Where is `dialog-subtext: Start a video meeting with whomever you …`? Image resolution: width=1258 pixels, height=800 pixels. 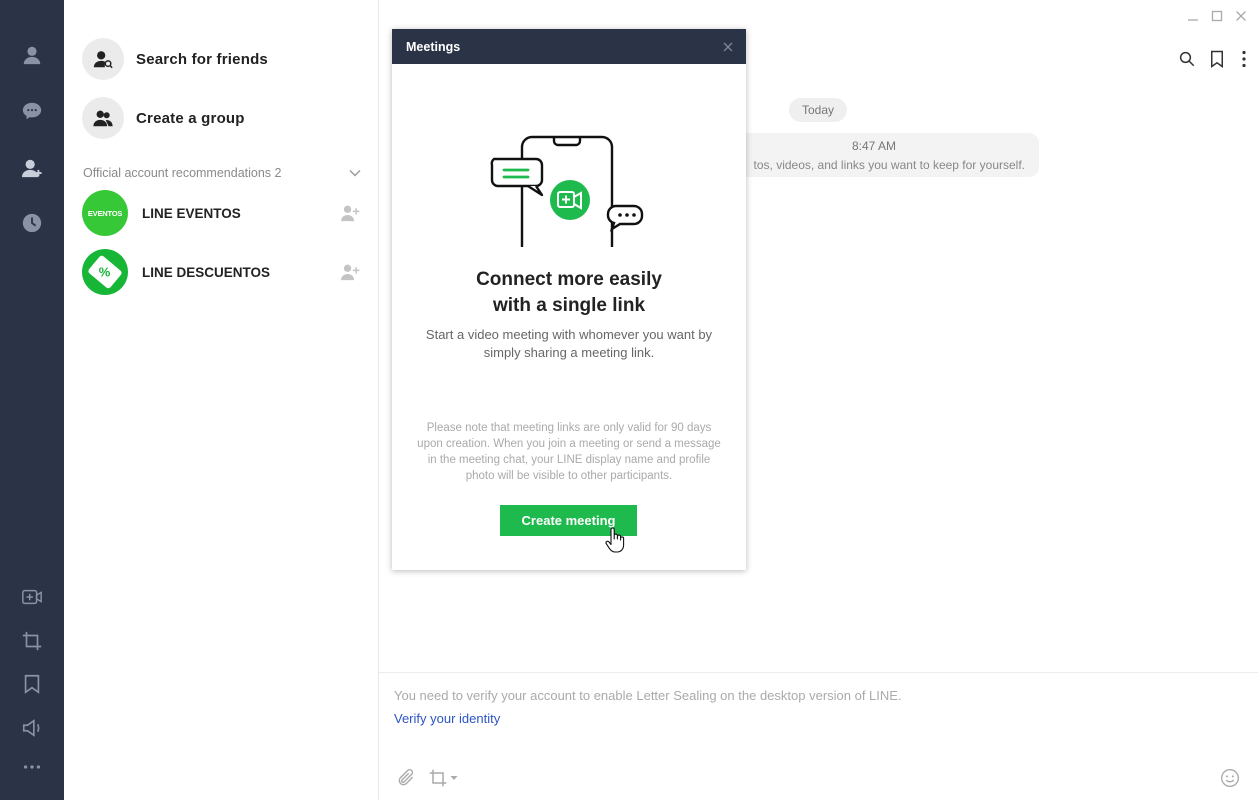
dialog-subtext: Start a video meeting with whomever you … is located at coordinates (569, 343).